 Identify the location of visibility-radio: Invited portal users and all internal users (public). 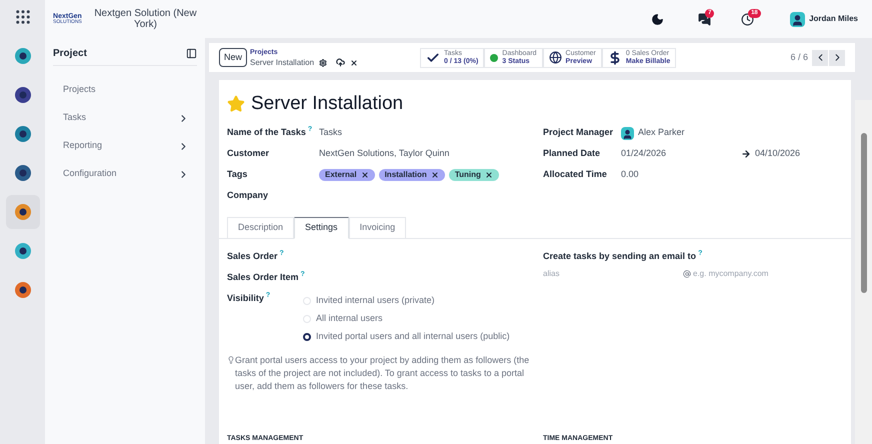
(406, 337).